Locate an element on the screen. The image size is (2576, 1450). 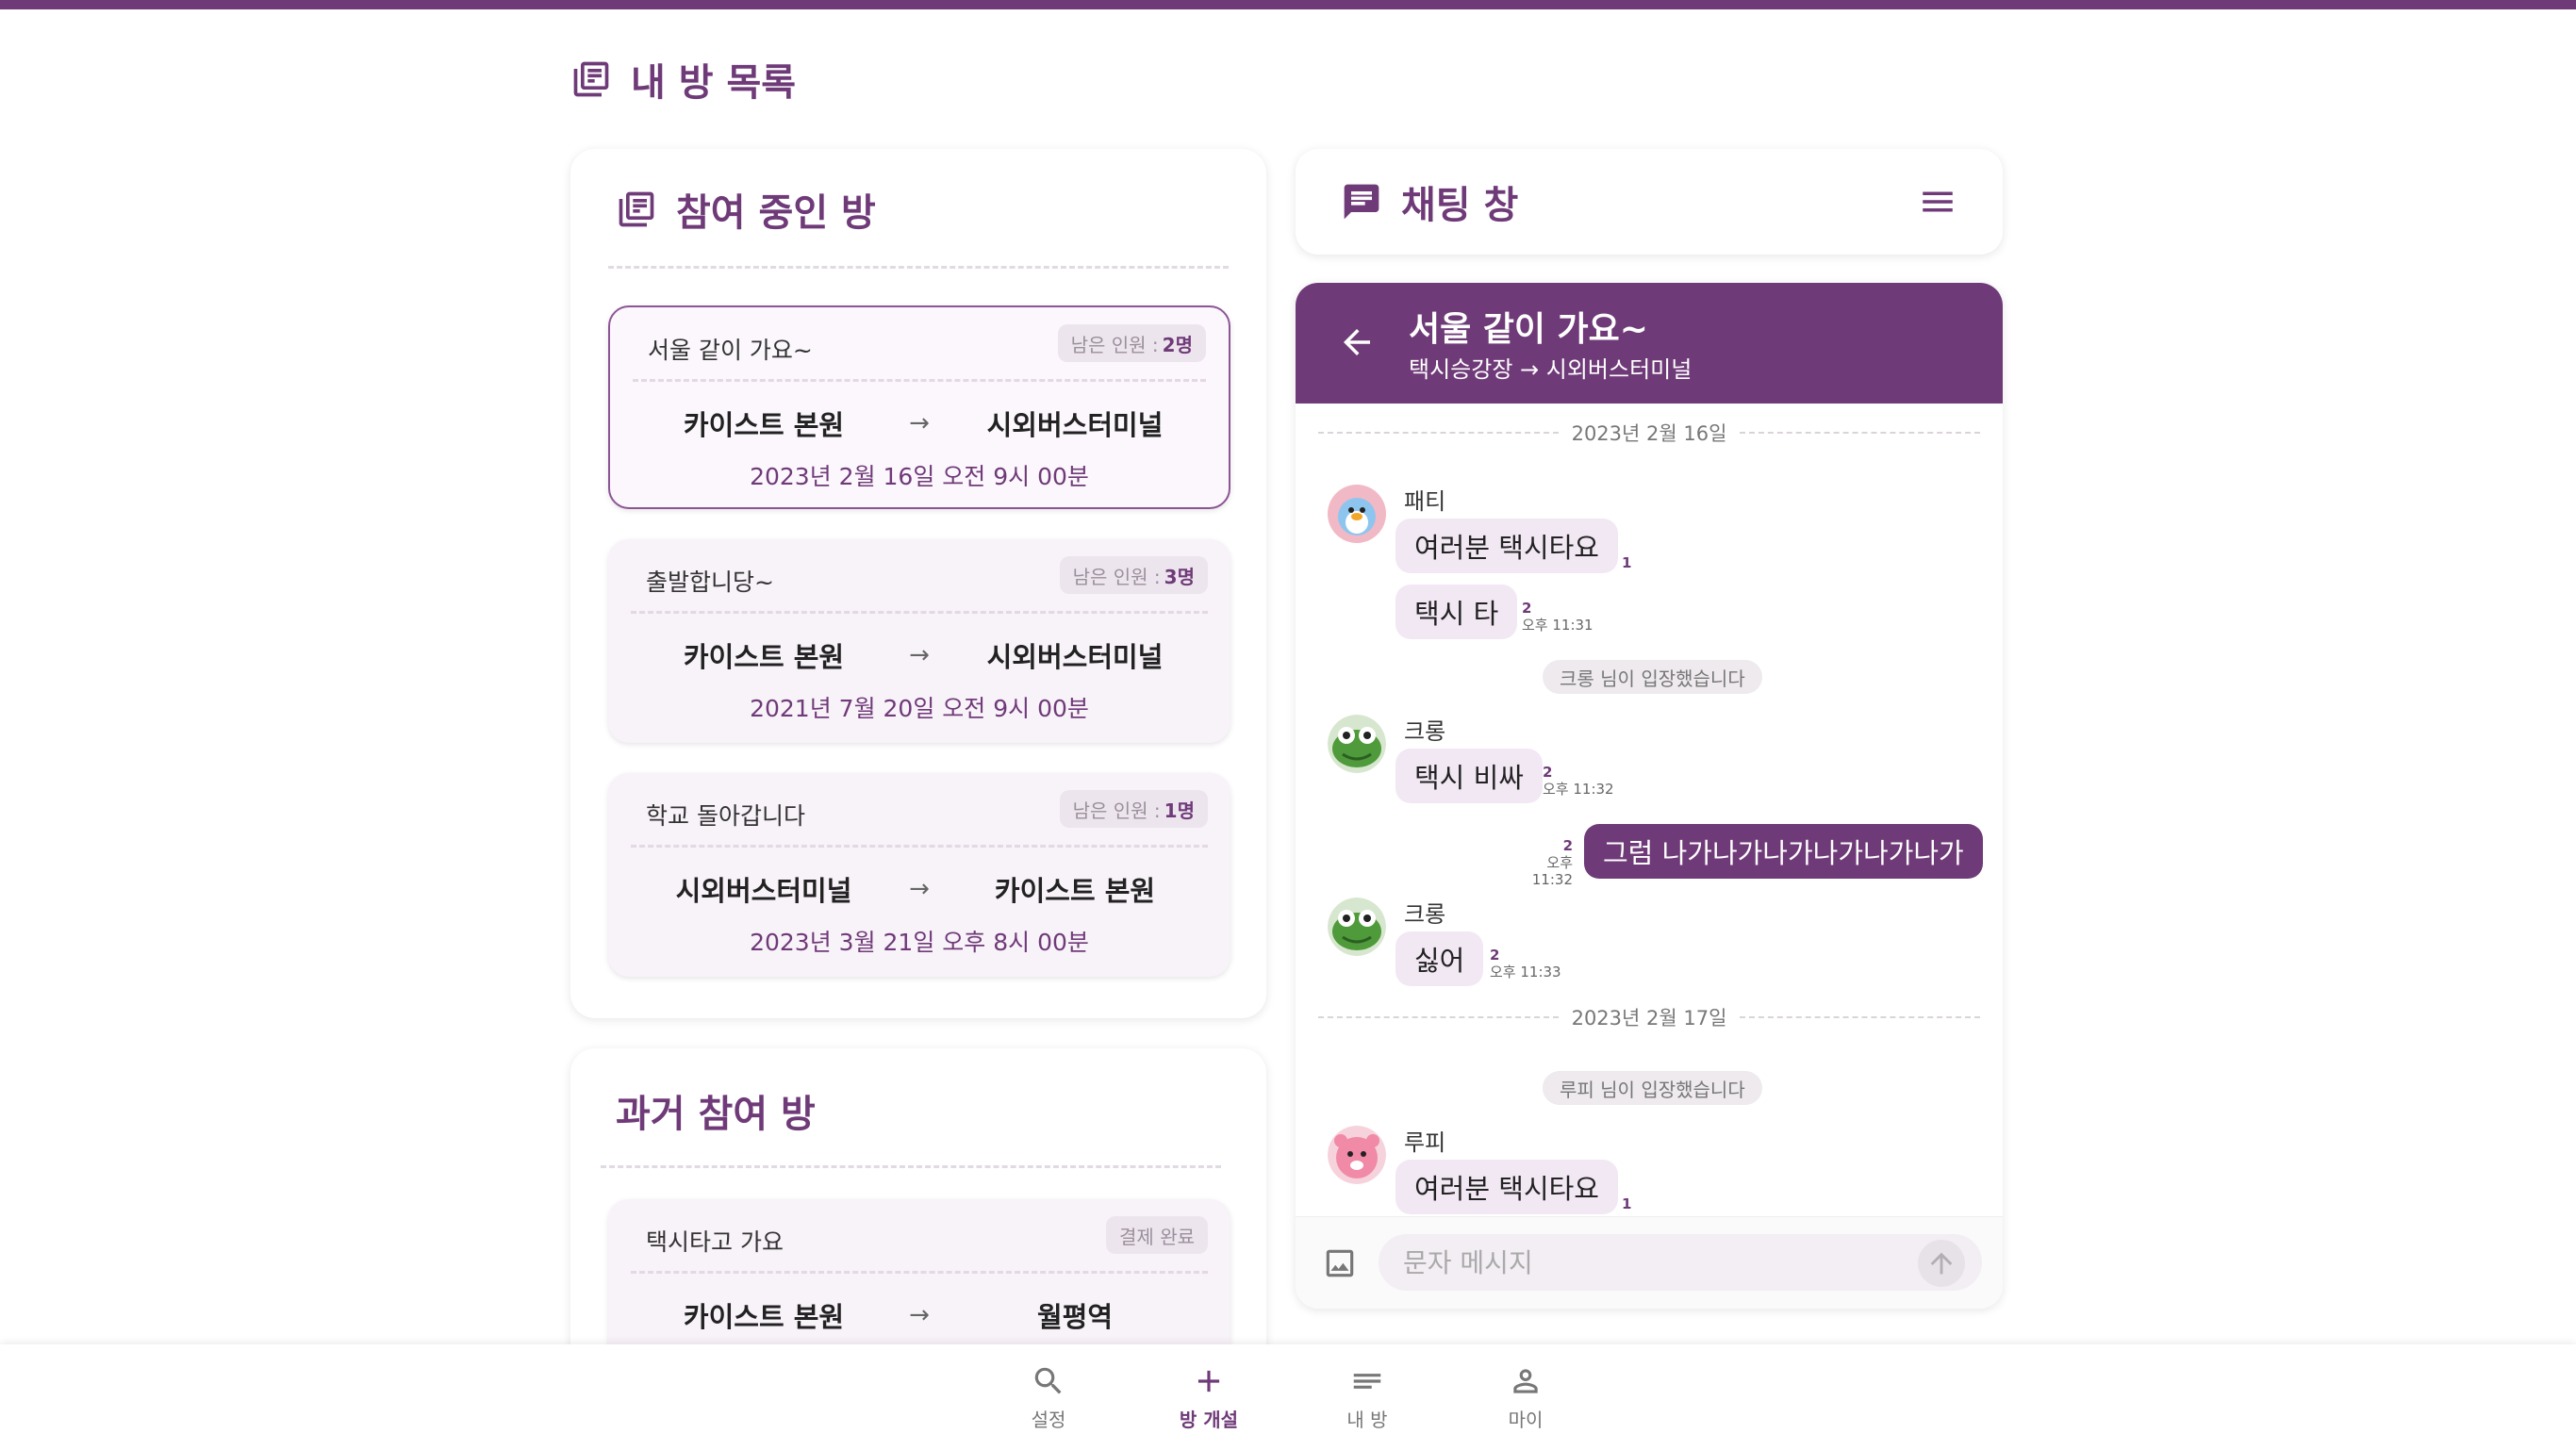
system-notice: 크롱 님이 입장했습니다 is located at coordinates (1652, 677).